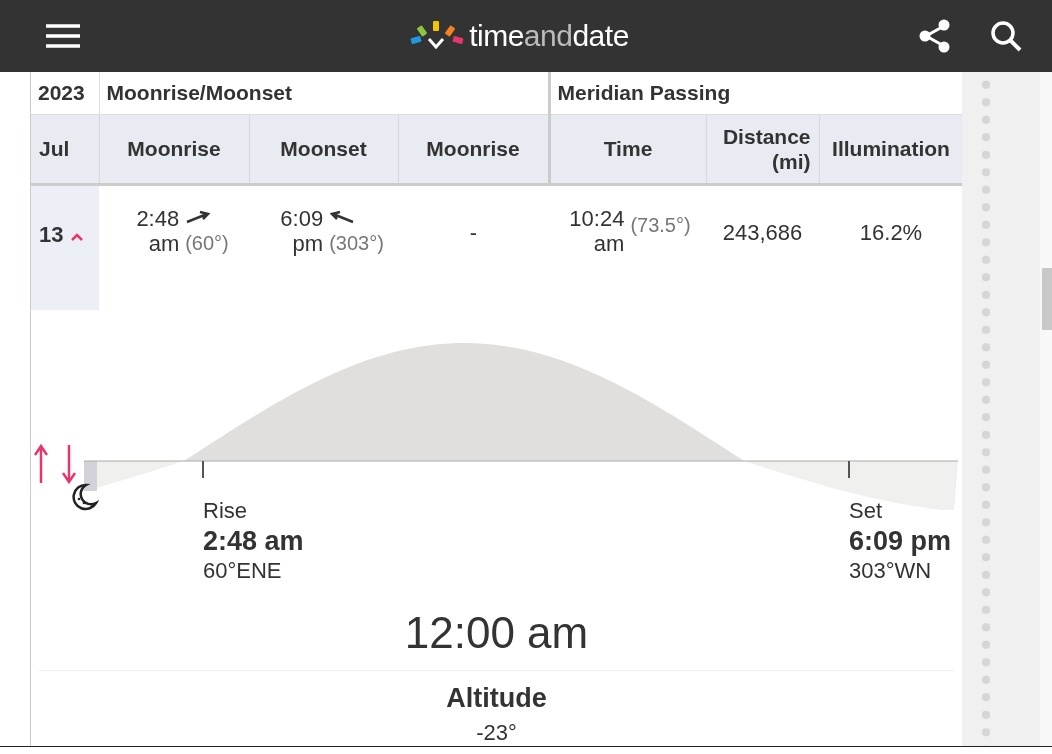 The image size is (1052, 754). I want to click on column-header: Jul, so click(65, 149).